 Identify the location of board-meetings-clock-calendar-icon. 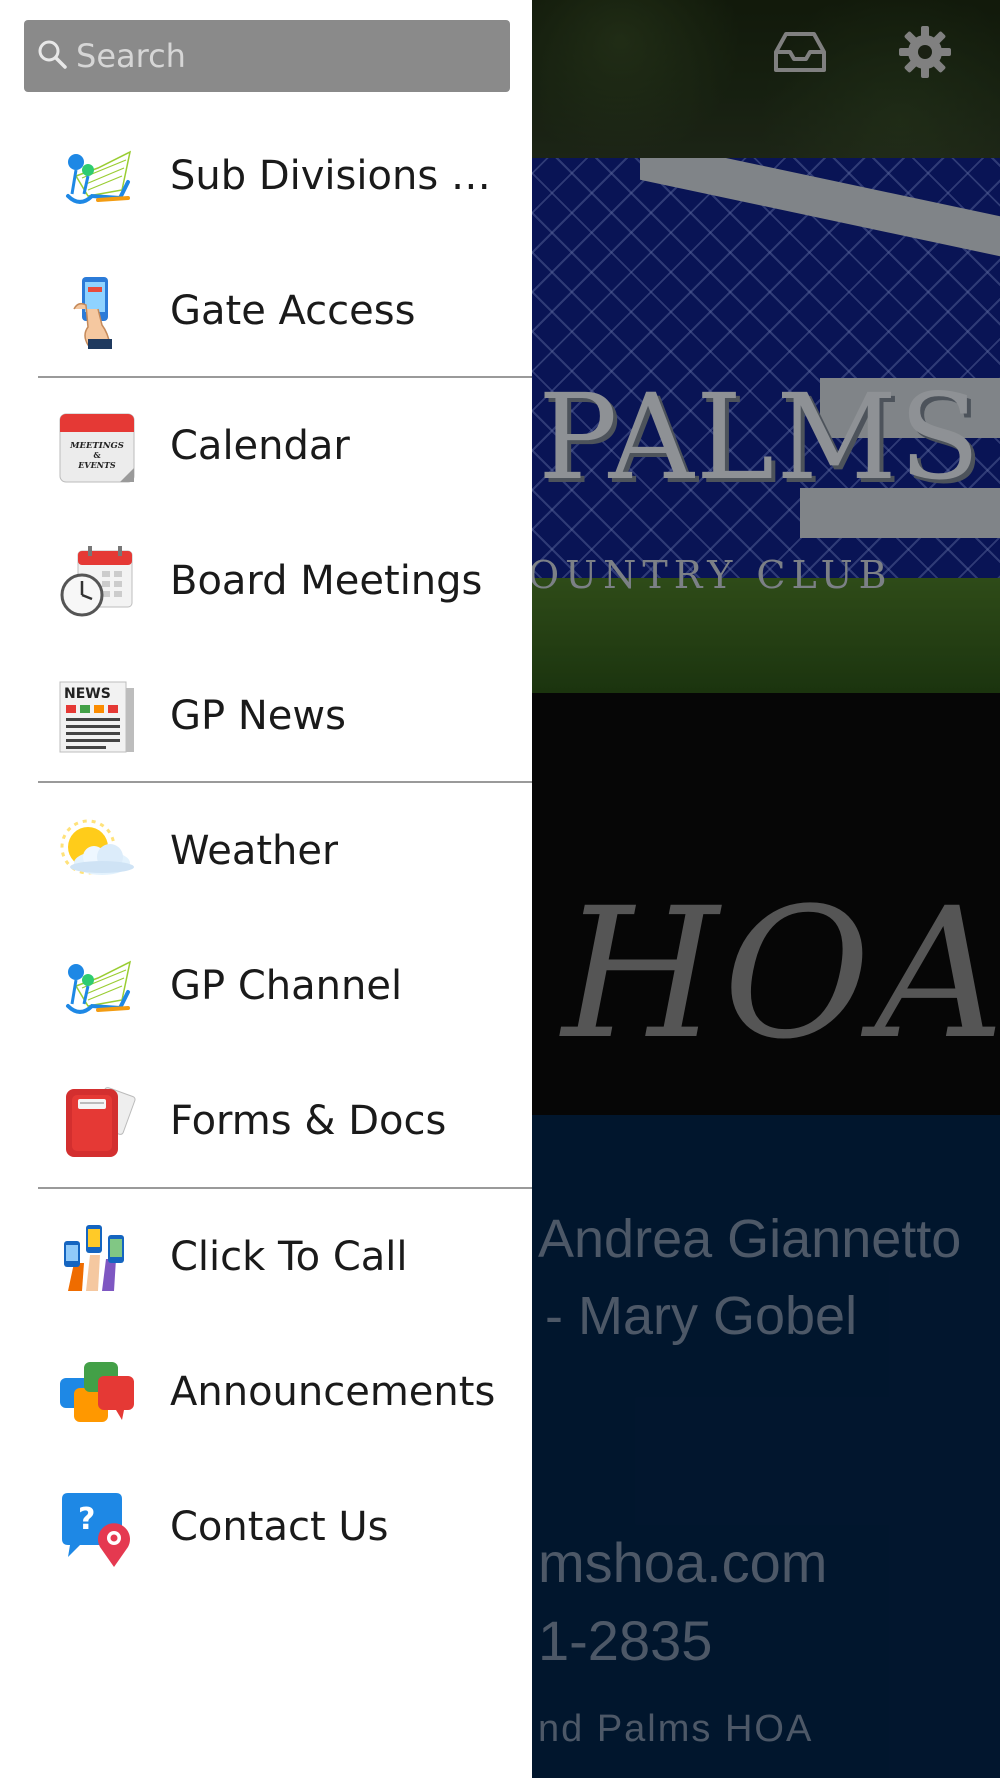
(97, 582).